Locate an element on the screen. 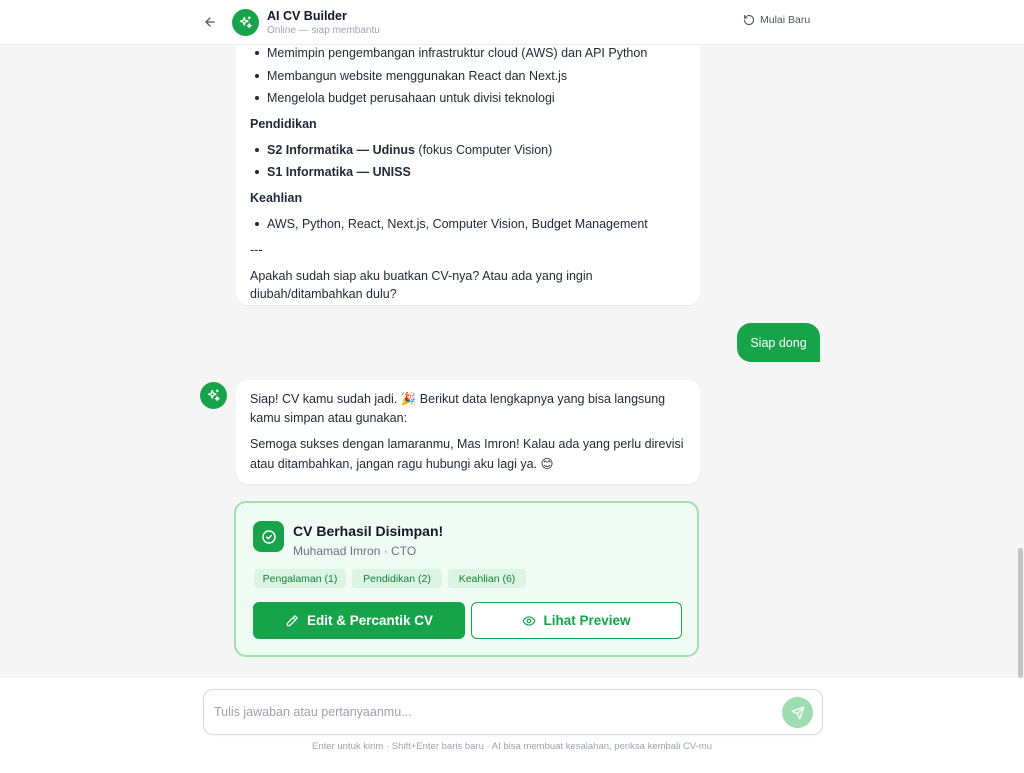  chat-scrollbar is located at coordinates (1020, 613).